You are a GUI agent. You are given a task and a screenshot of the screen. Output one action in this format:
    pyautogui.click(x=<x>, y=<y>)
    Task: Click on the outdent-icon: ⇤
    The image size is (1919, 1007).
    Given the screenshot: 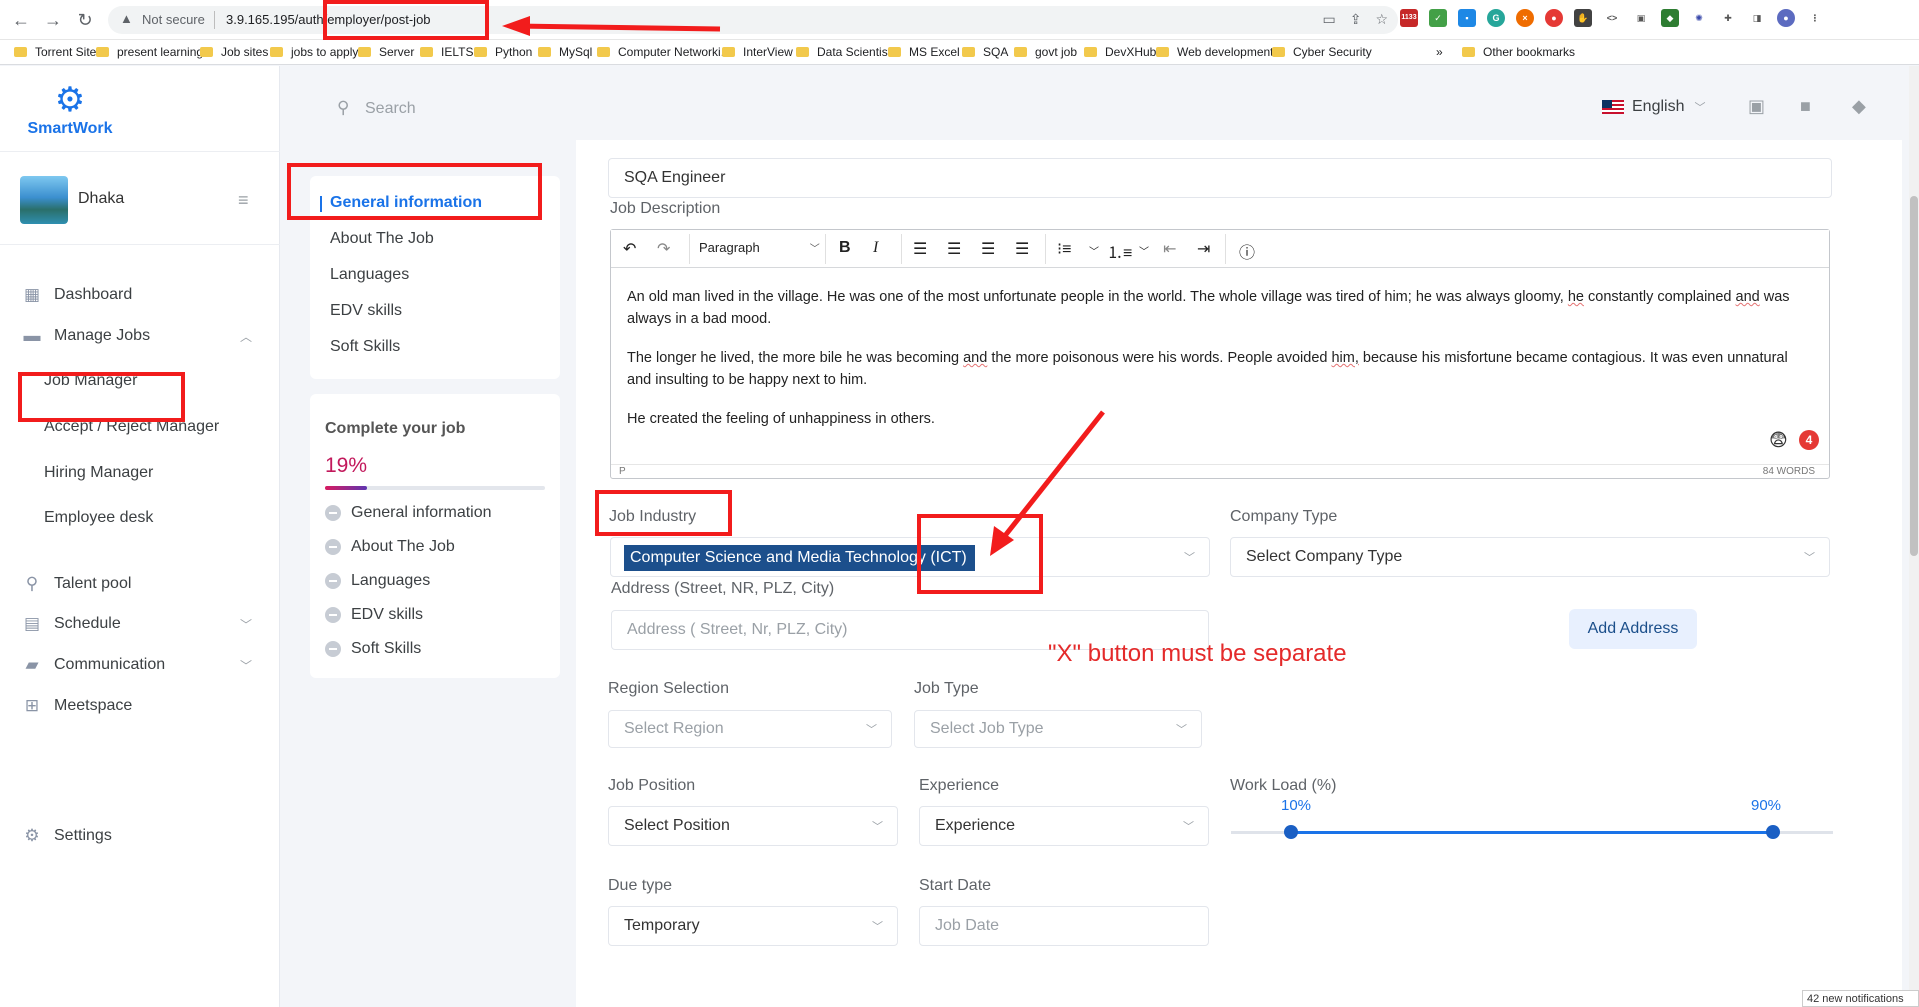 What is the action you would take?
    pyautogui.click(x=1169, y=249)
    